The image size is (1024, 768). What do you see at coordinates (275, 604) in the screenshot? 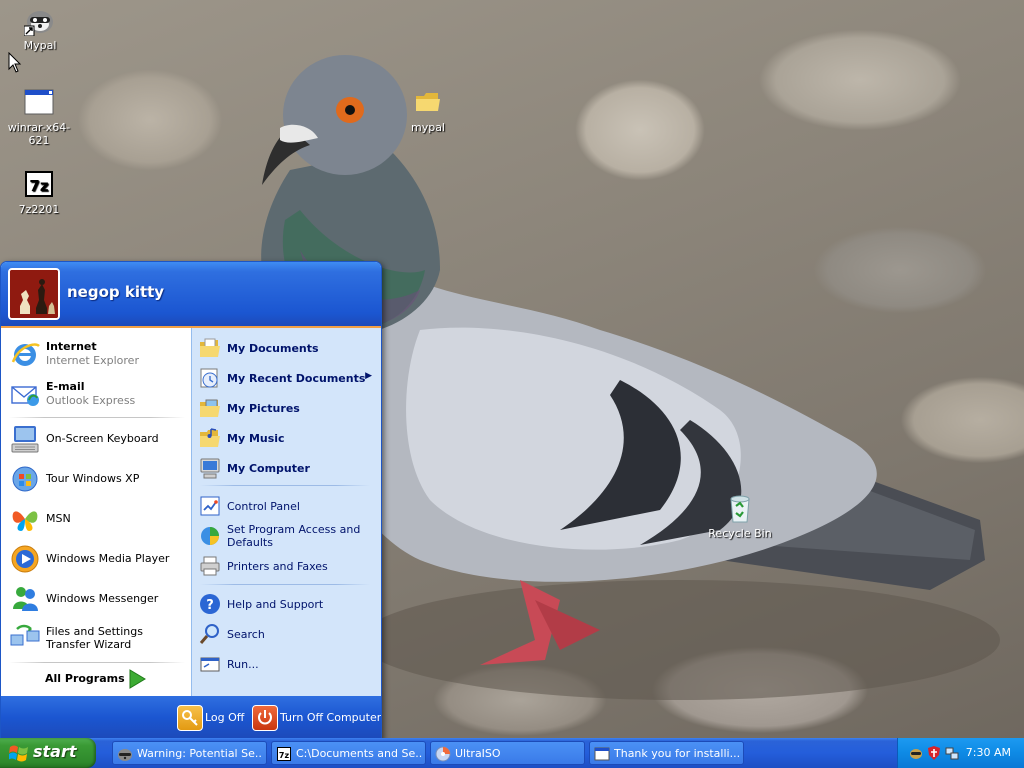
I see `help-label: Help and Support` at bounding box center [275, 604].